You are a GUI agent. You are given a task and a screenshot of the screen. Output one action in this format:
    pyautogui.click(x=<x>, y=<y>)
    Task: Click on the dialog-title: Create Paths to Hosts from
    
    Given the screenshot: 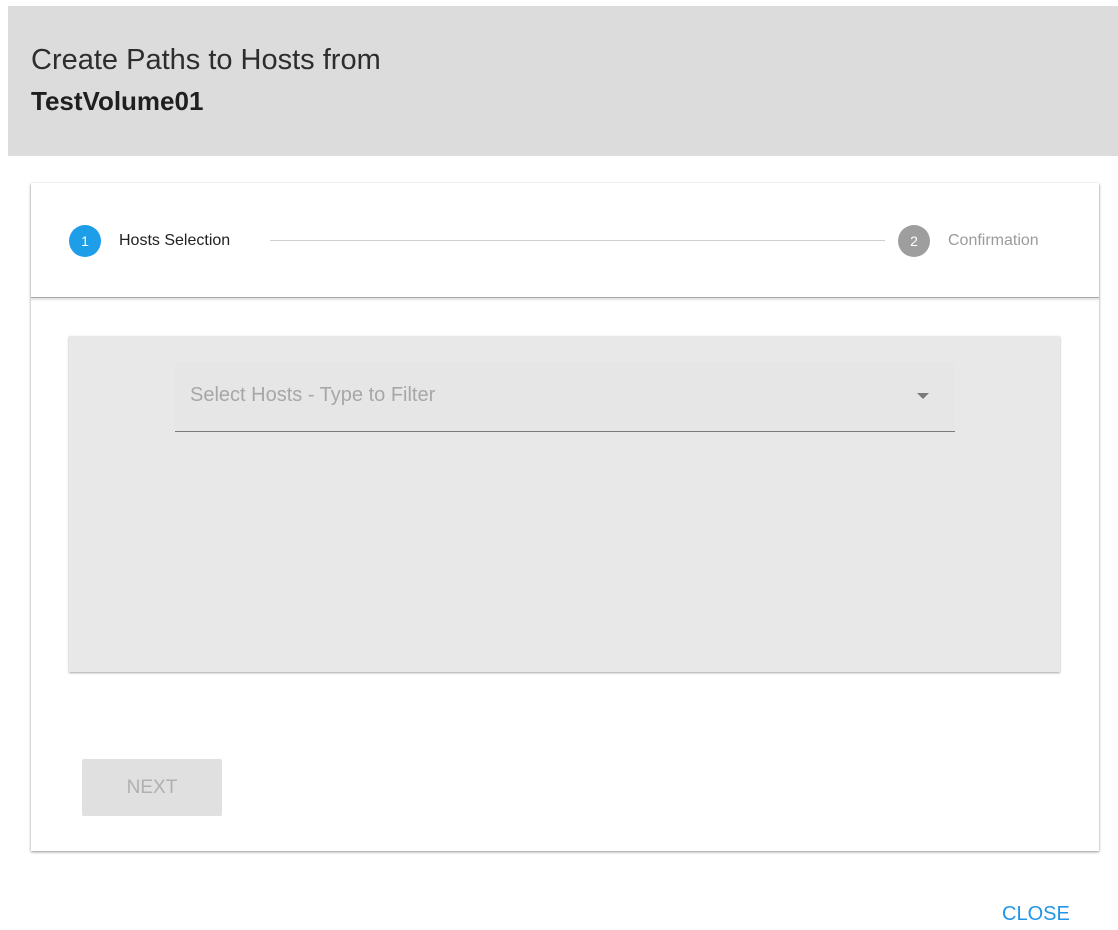 What is the action you would take?
    pyautogui.click(x=206, y=60)
    